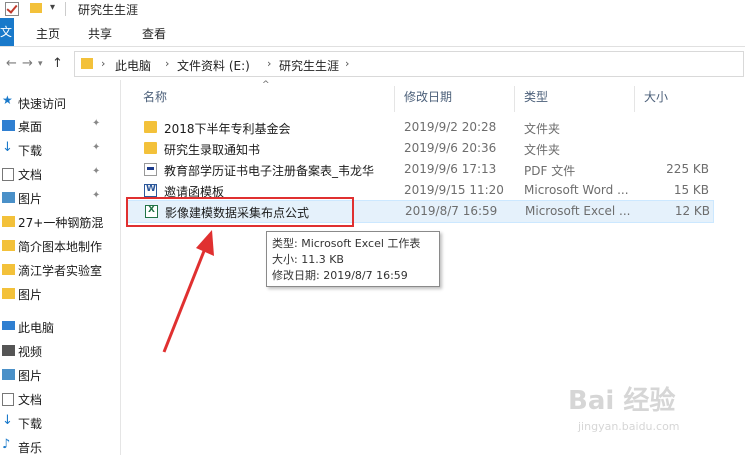 The width and height of the screenshot is (745, 458). What do you see at coordinates (340, 275) in the screenshot?
I see `tooltip-date: 修改日期: 2019/8/7 16:59` at bounding box center [340, 275].